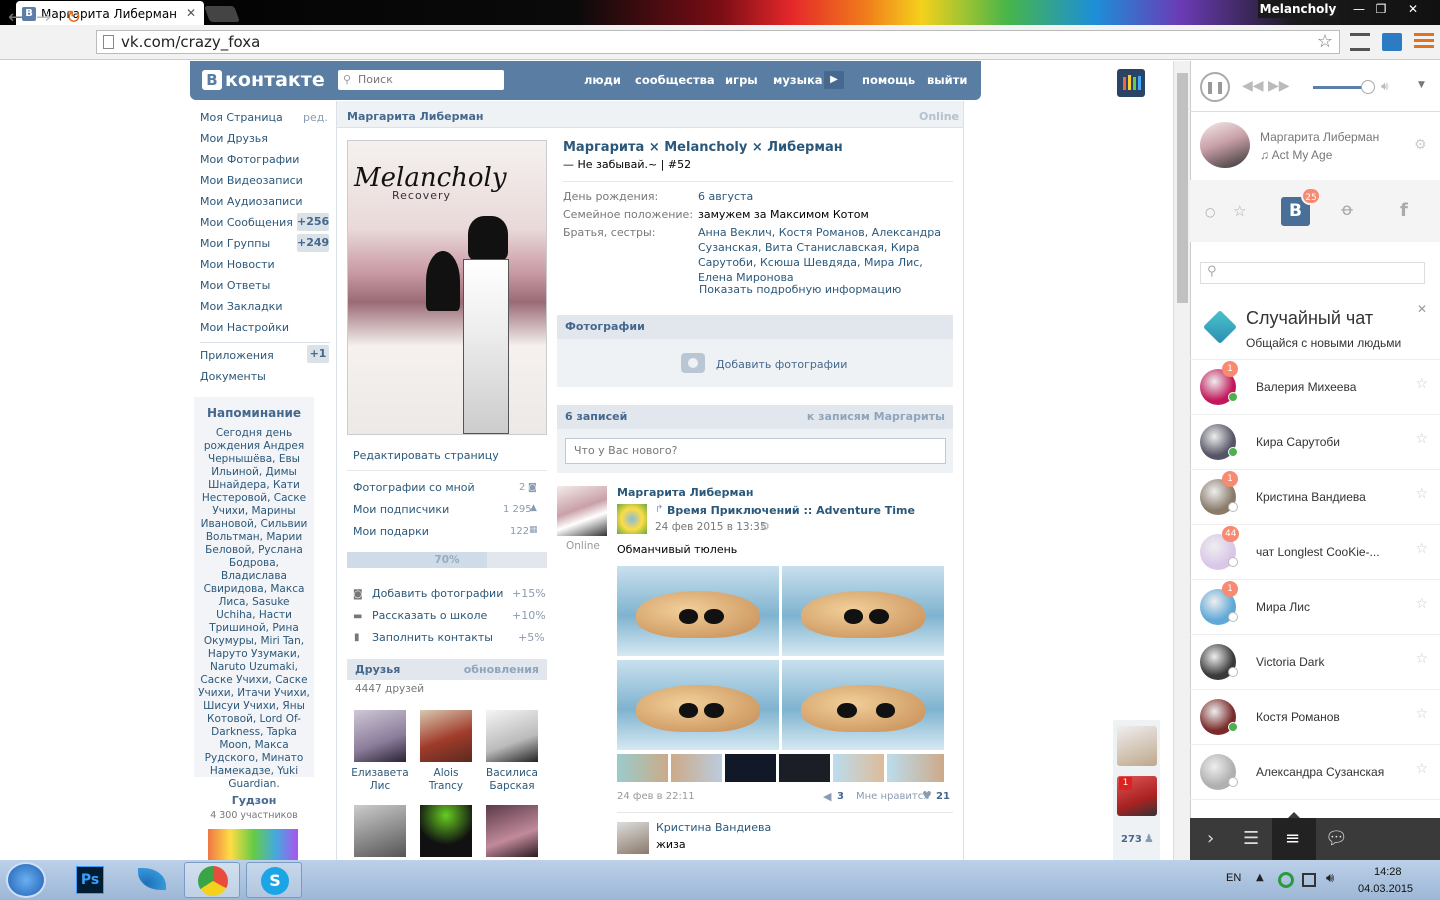 Image resolution: width=1440 pixels, height=900 pixels. I want to click on menu-communities: сообщества, so click(675, 80).